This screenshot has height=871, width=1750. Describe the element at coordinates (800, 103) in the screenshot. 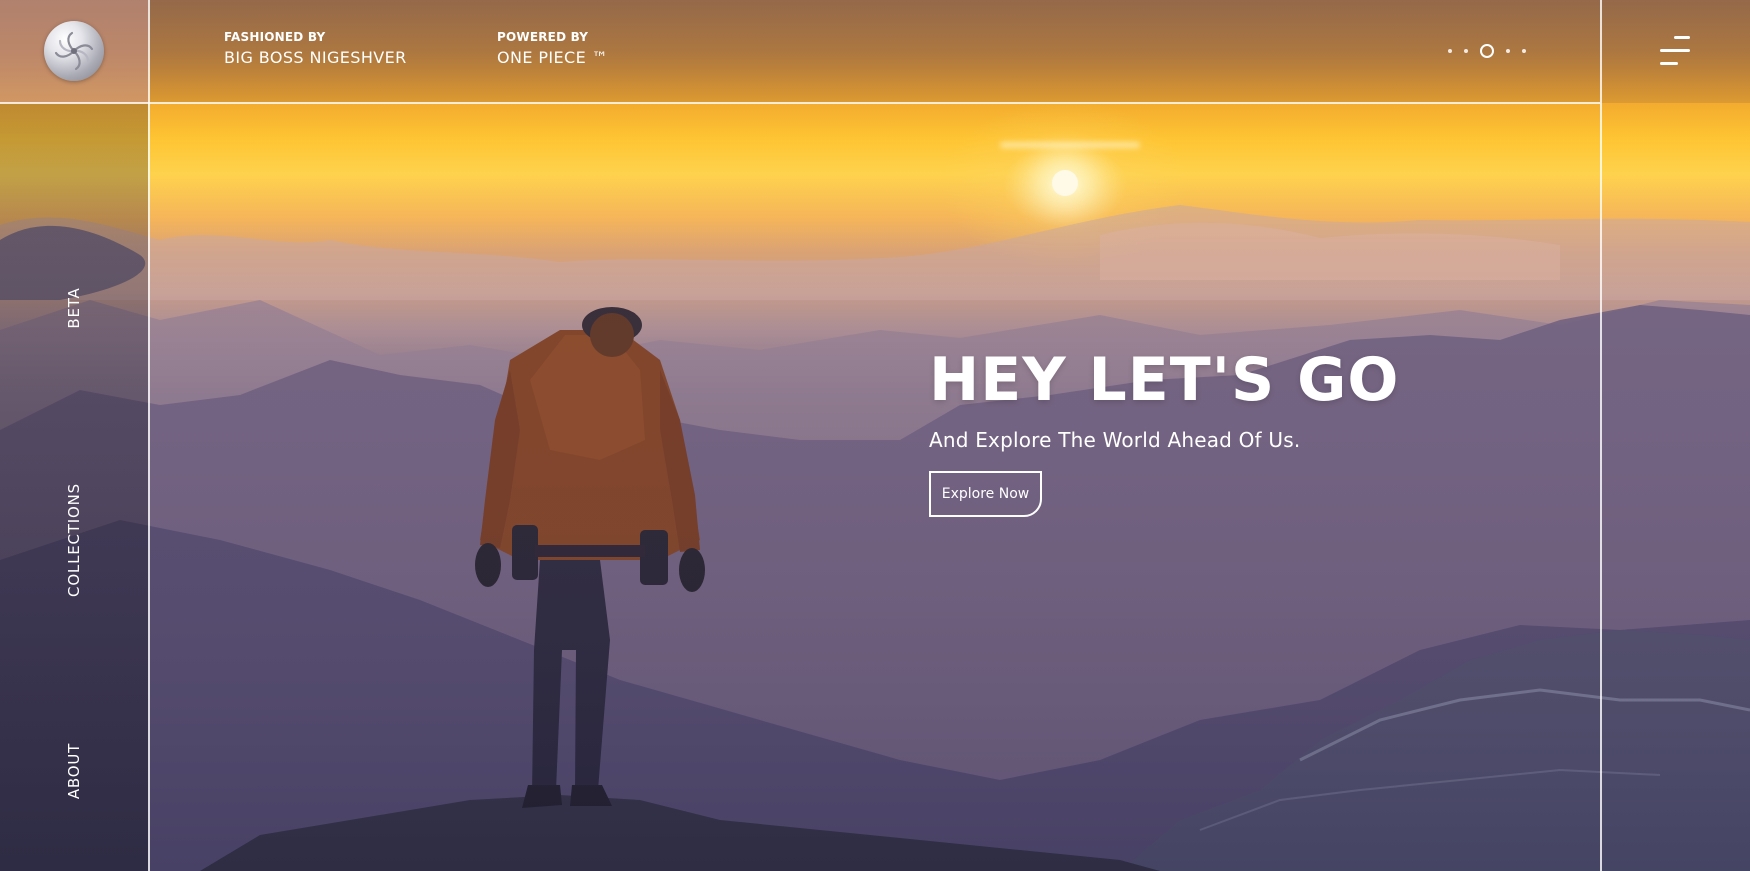

I see `header-divider` at that location.